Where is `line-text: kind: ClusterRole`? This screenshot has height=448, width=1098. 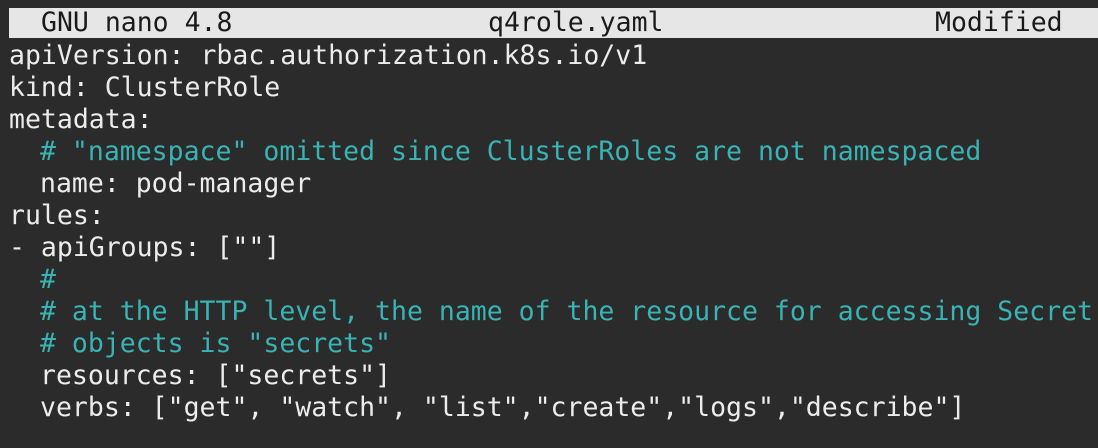 line-text: kind: ClusterRole is located at coordinates (145, 87).